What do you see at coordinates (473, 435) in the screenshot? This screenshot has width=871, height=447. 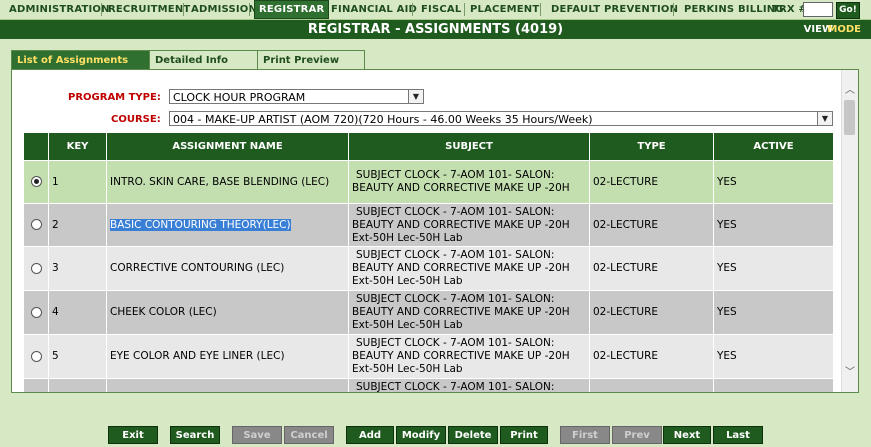 I see `delete-button: Delete` at bounding box center [473, 435].